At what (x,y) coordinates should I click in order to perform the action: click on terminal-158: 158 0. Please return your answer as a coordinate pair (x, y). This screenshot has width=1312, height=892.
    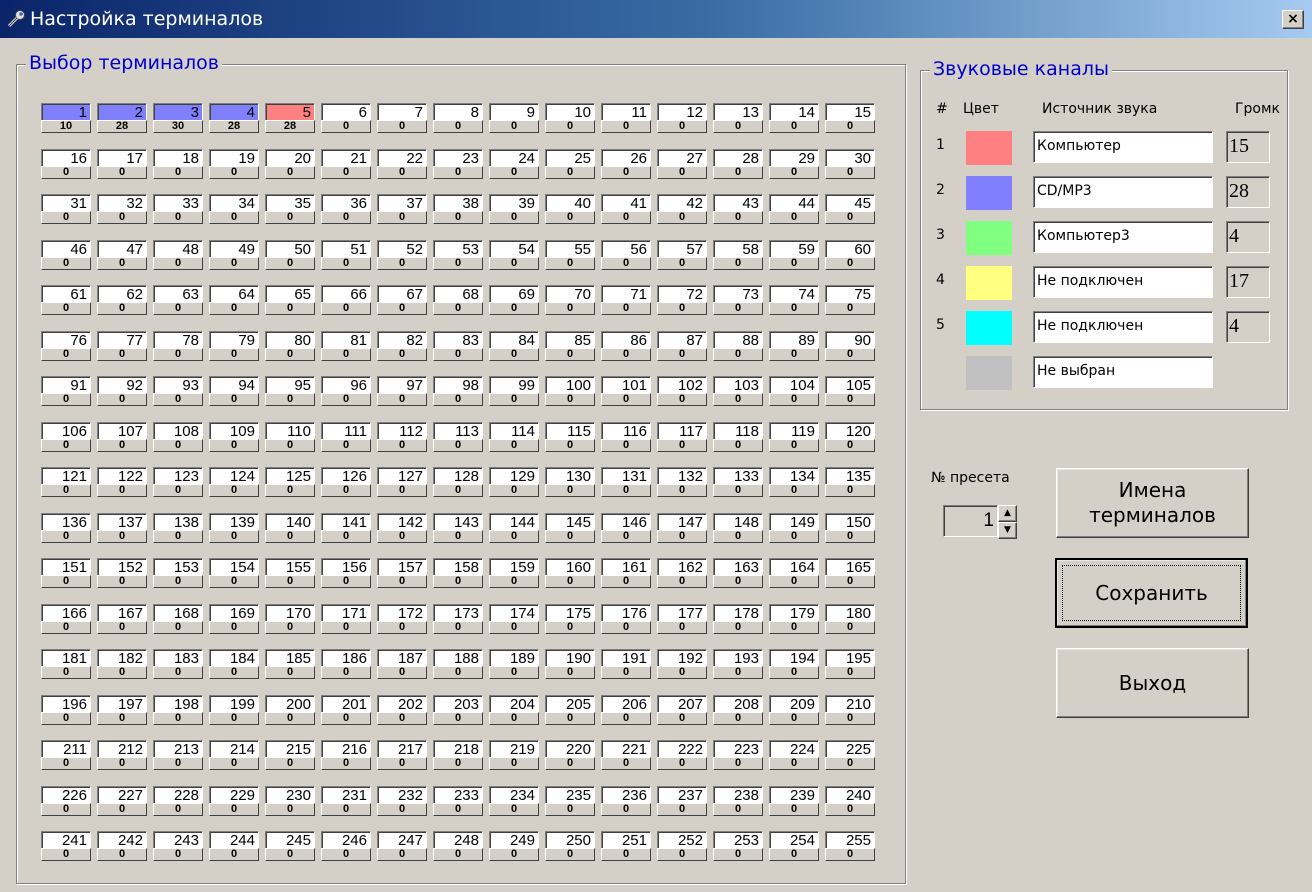
    Looking at the image, I should click on (459, 573).